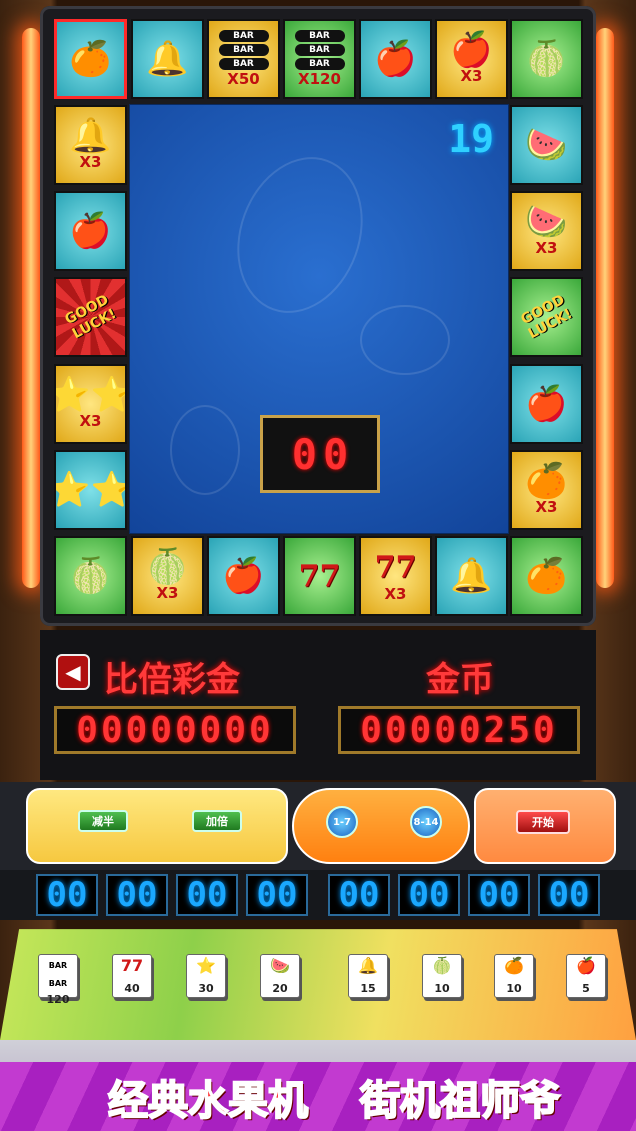  Describe the element at coordinates (460, 680) in the screenshot. I see `coins-label: 金币` at that location.